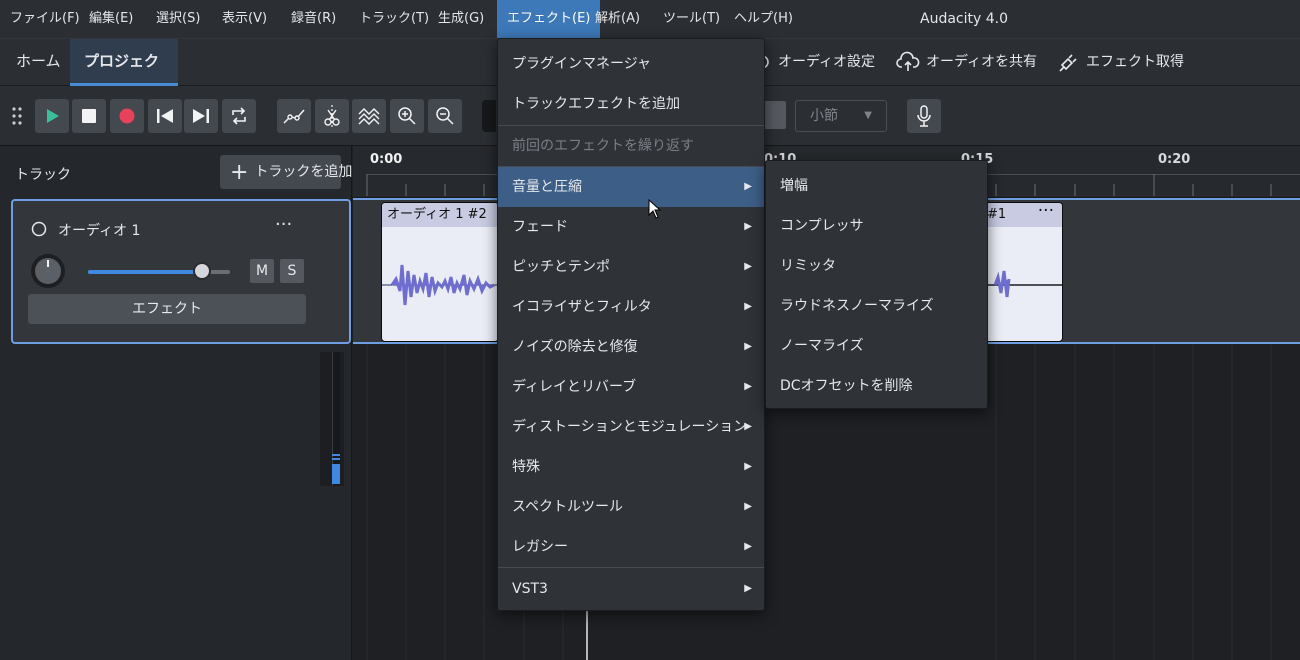  Describe the element at coordinates (631, 427) in the screenshot. I see `menu-item-distortion-modulation: ディストーションとモジュレーション ▶` at that location.